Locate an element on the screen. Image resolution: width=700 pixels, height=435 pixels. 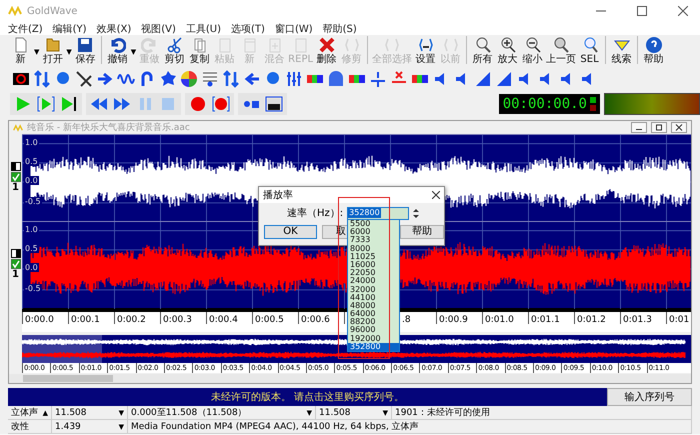
time-display: 00:00:00.0 is located at coordinates (549, 104).